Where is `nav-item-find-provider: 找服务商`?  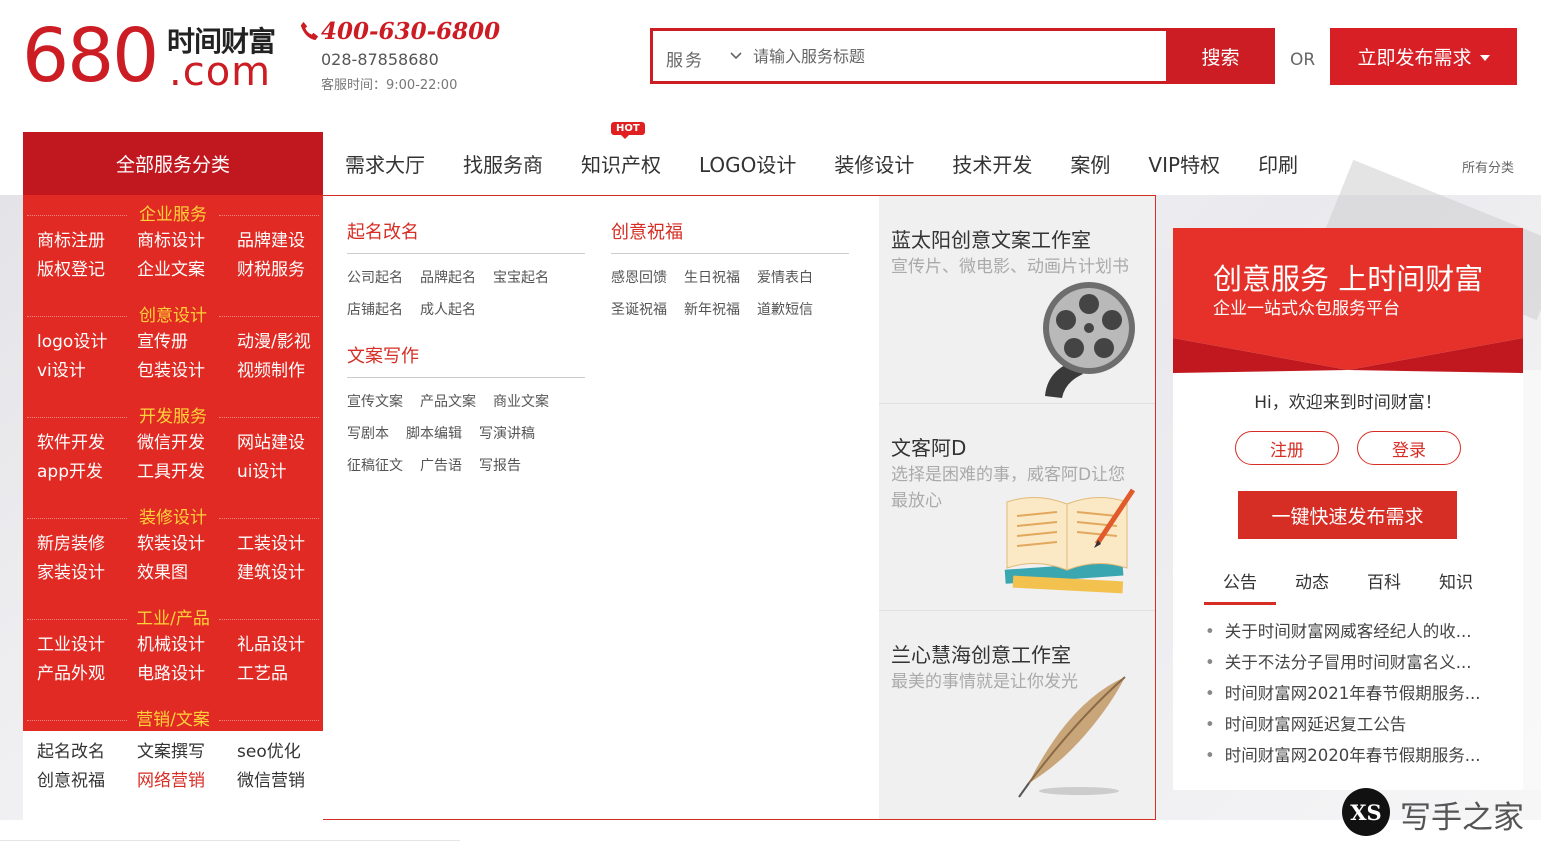 nav-item-find-provider: 找服务商 is located at coordinates (503, 163).